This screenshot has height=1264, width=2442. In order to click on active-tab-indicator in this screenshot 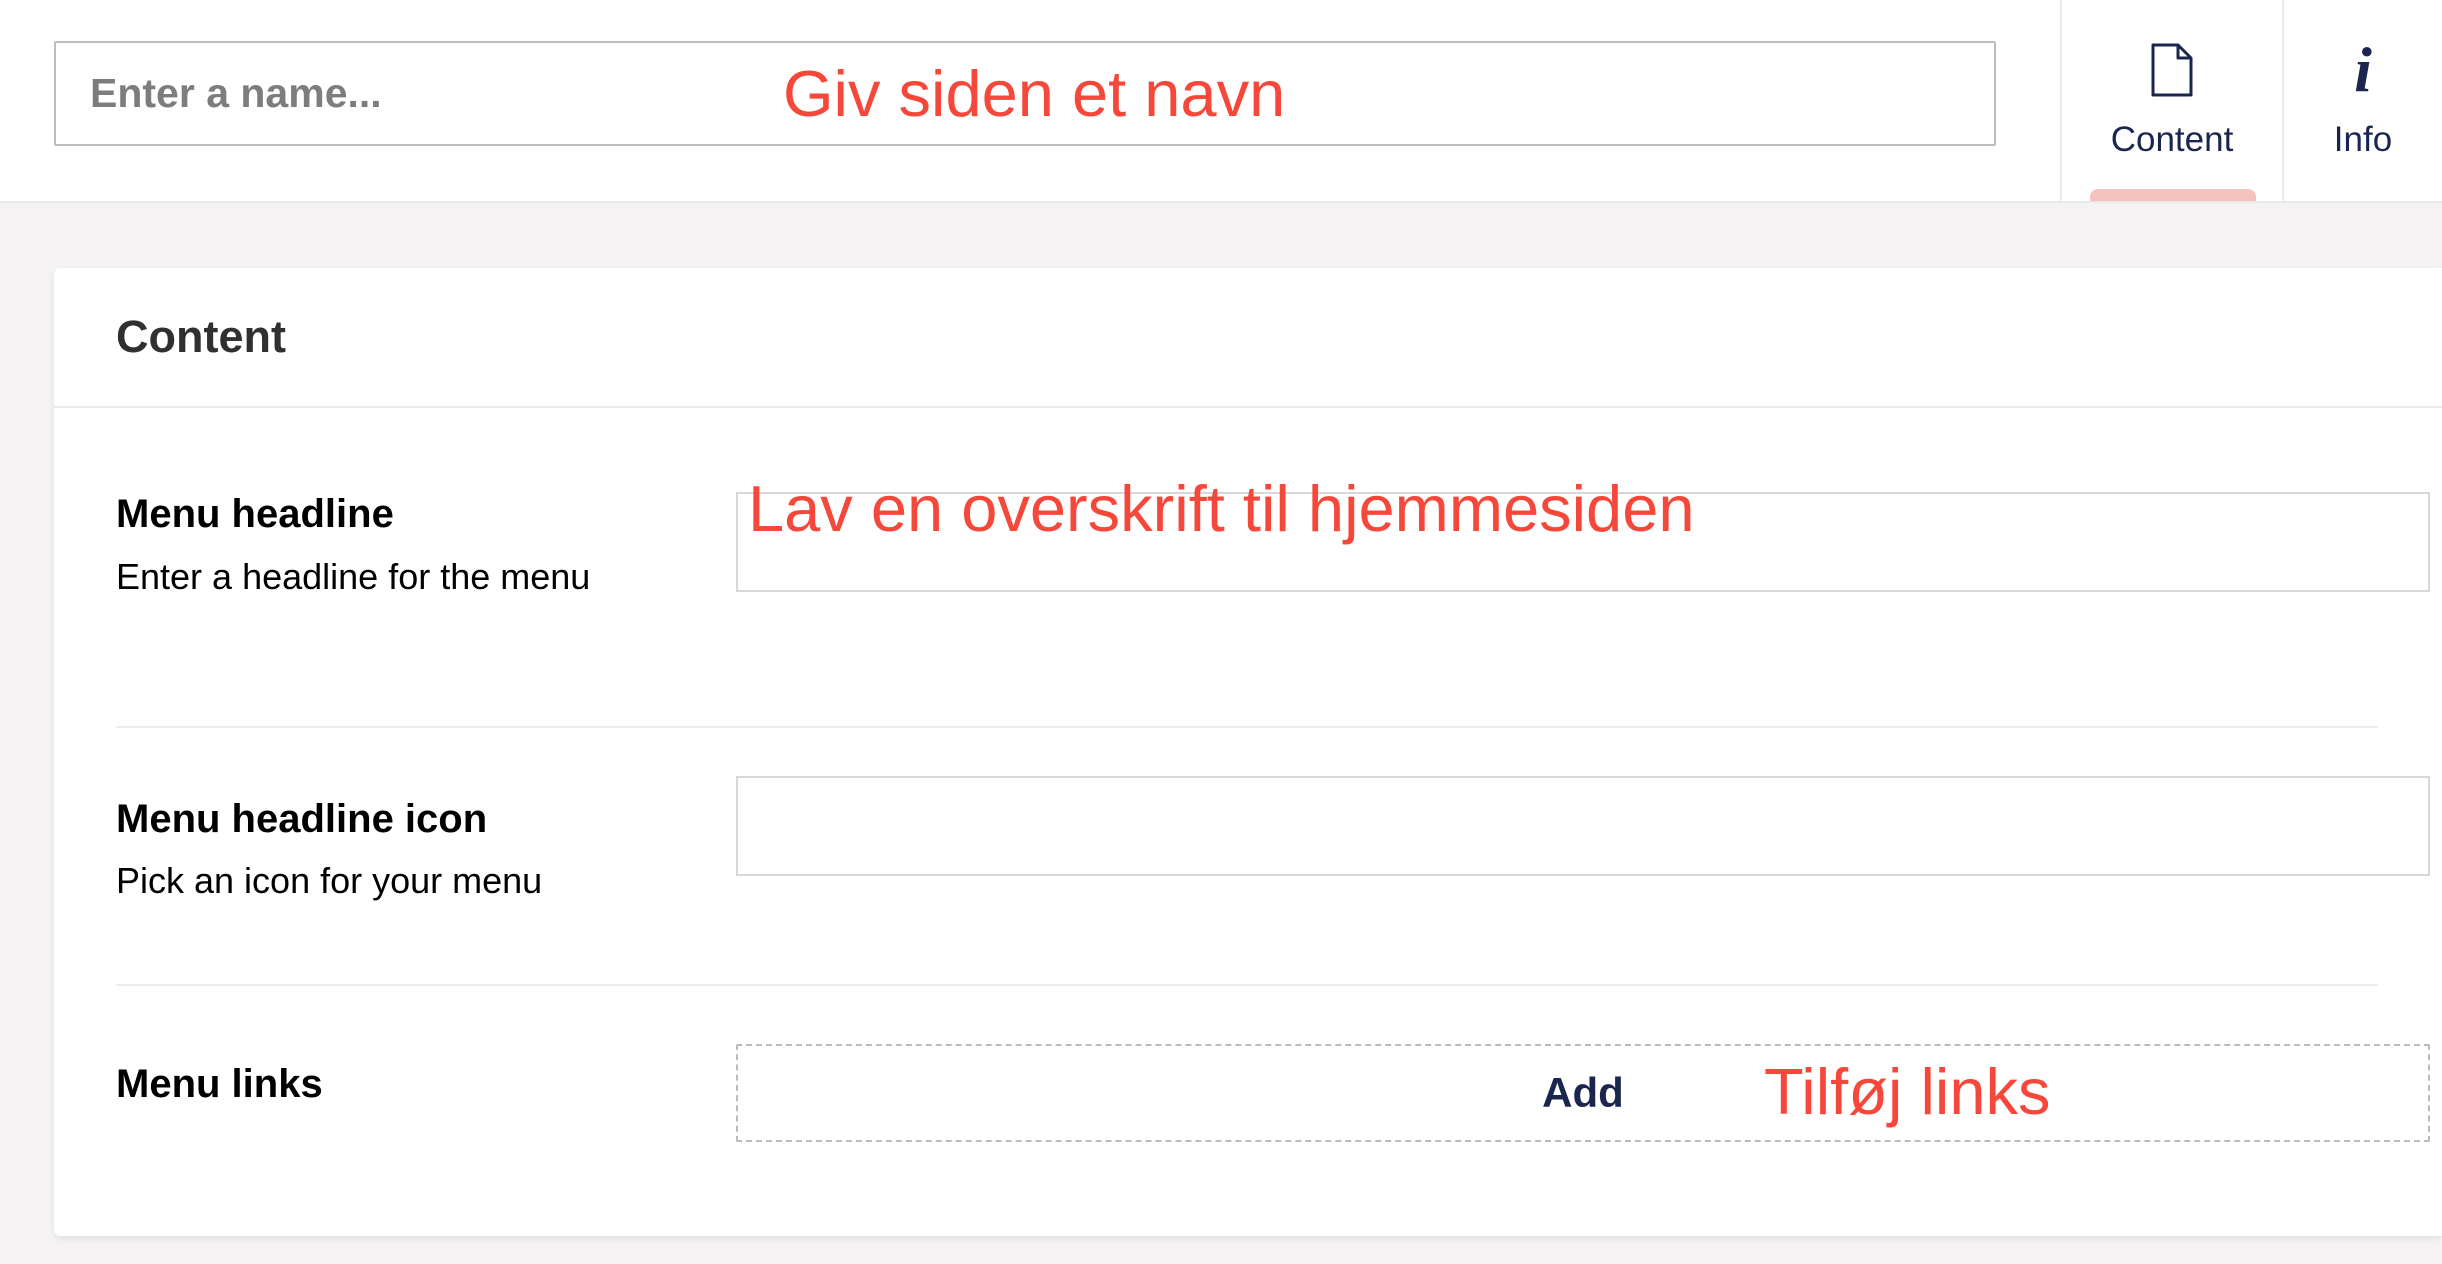, I will do `click(2173, 195)`.